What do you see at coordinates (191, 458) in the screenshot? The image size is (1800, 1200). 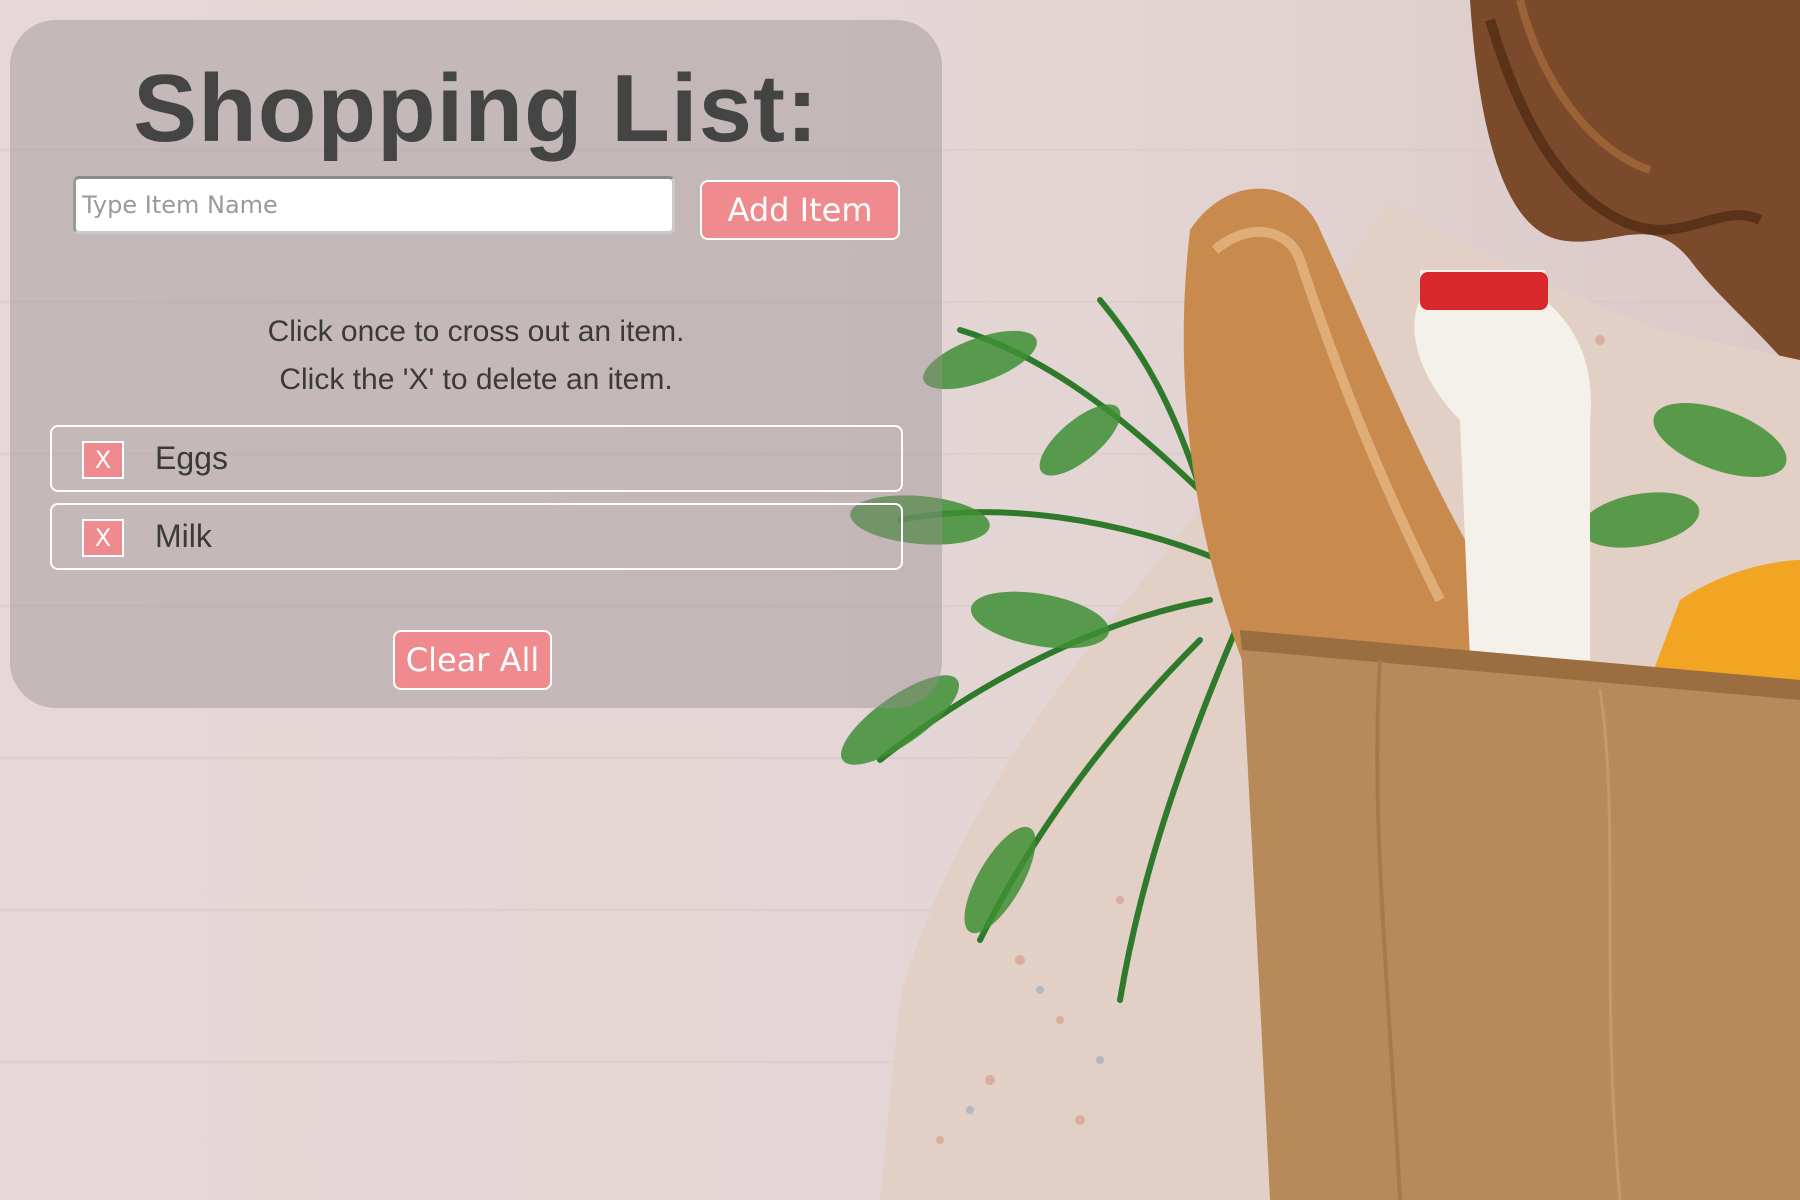 I see `list-item-label: Eggs` at bounding box center [191, 458].